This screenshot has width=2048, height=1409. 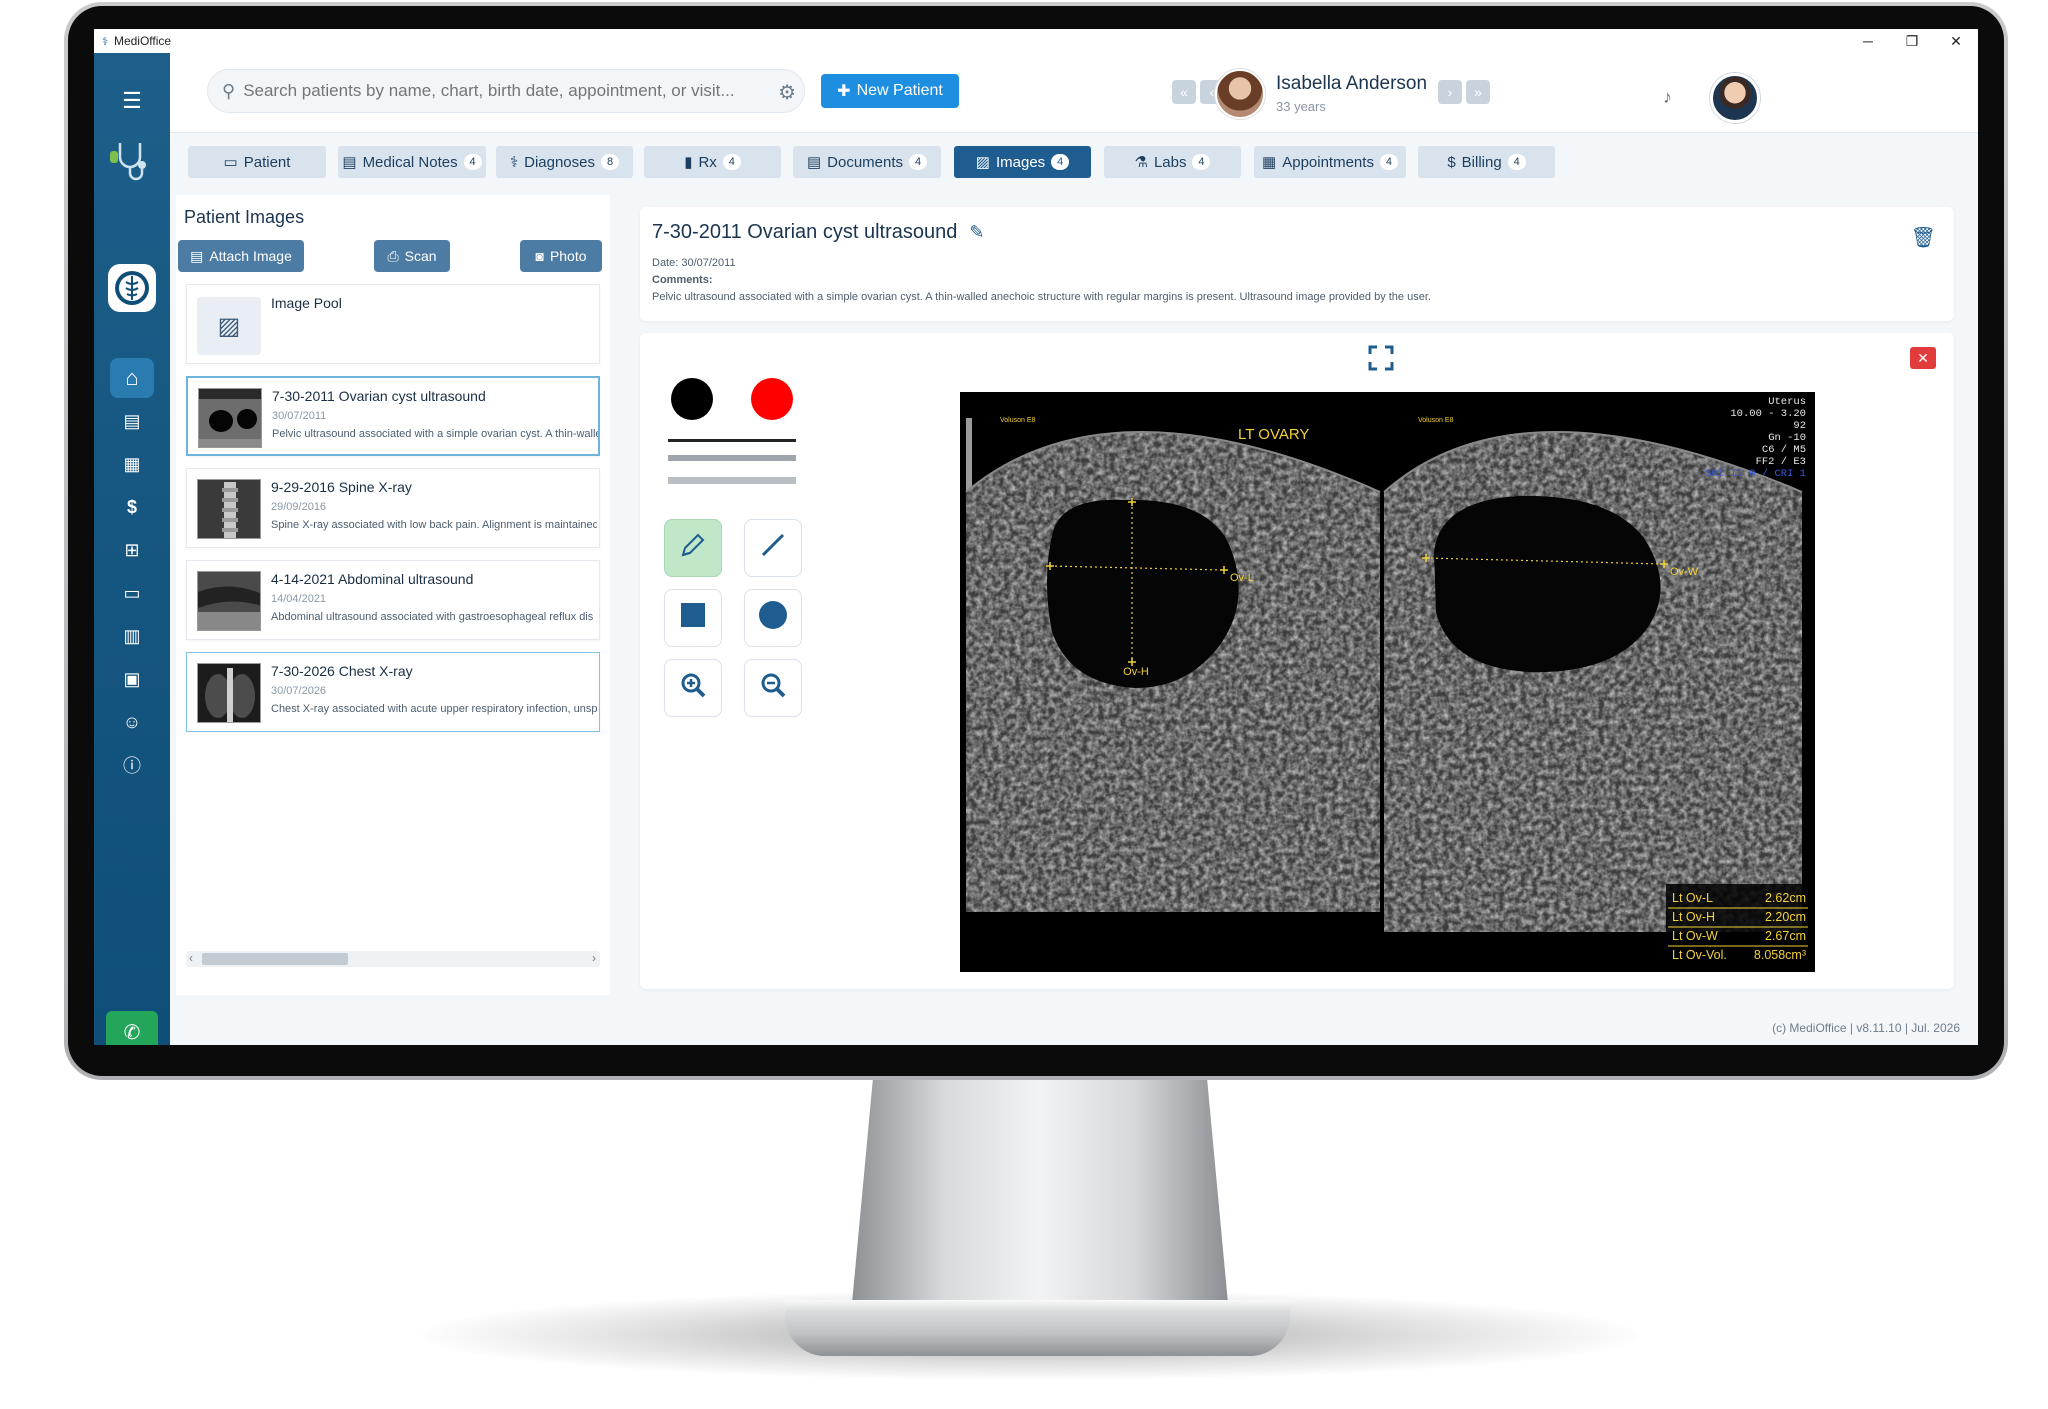 I want to click on sidebar-item-billing: $, so click(x=132, y=507).